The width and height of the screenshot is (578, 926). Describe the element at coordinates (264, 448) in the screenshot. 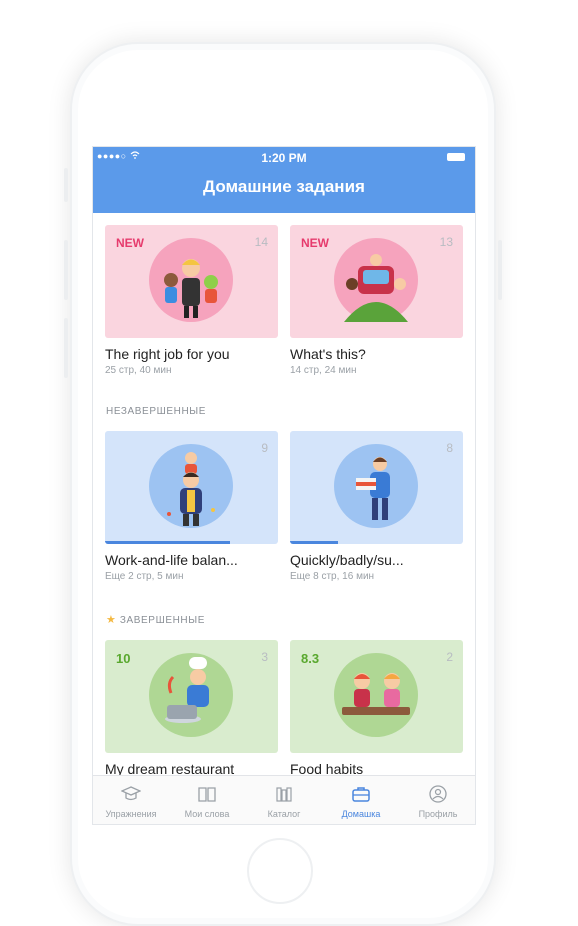

I see `page-count: 9` at that location.